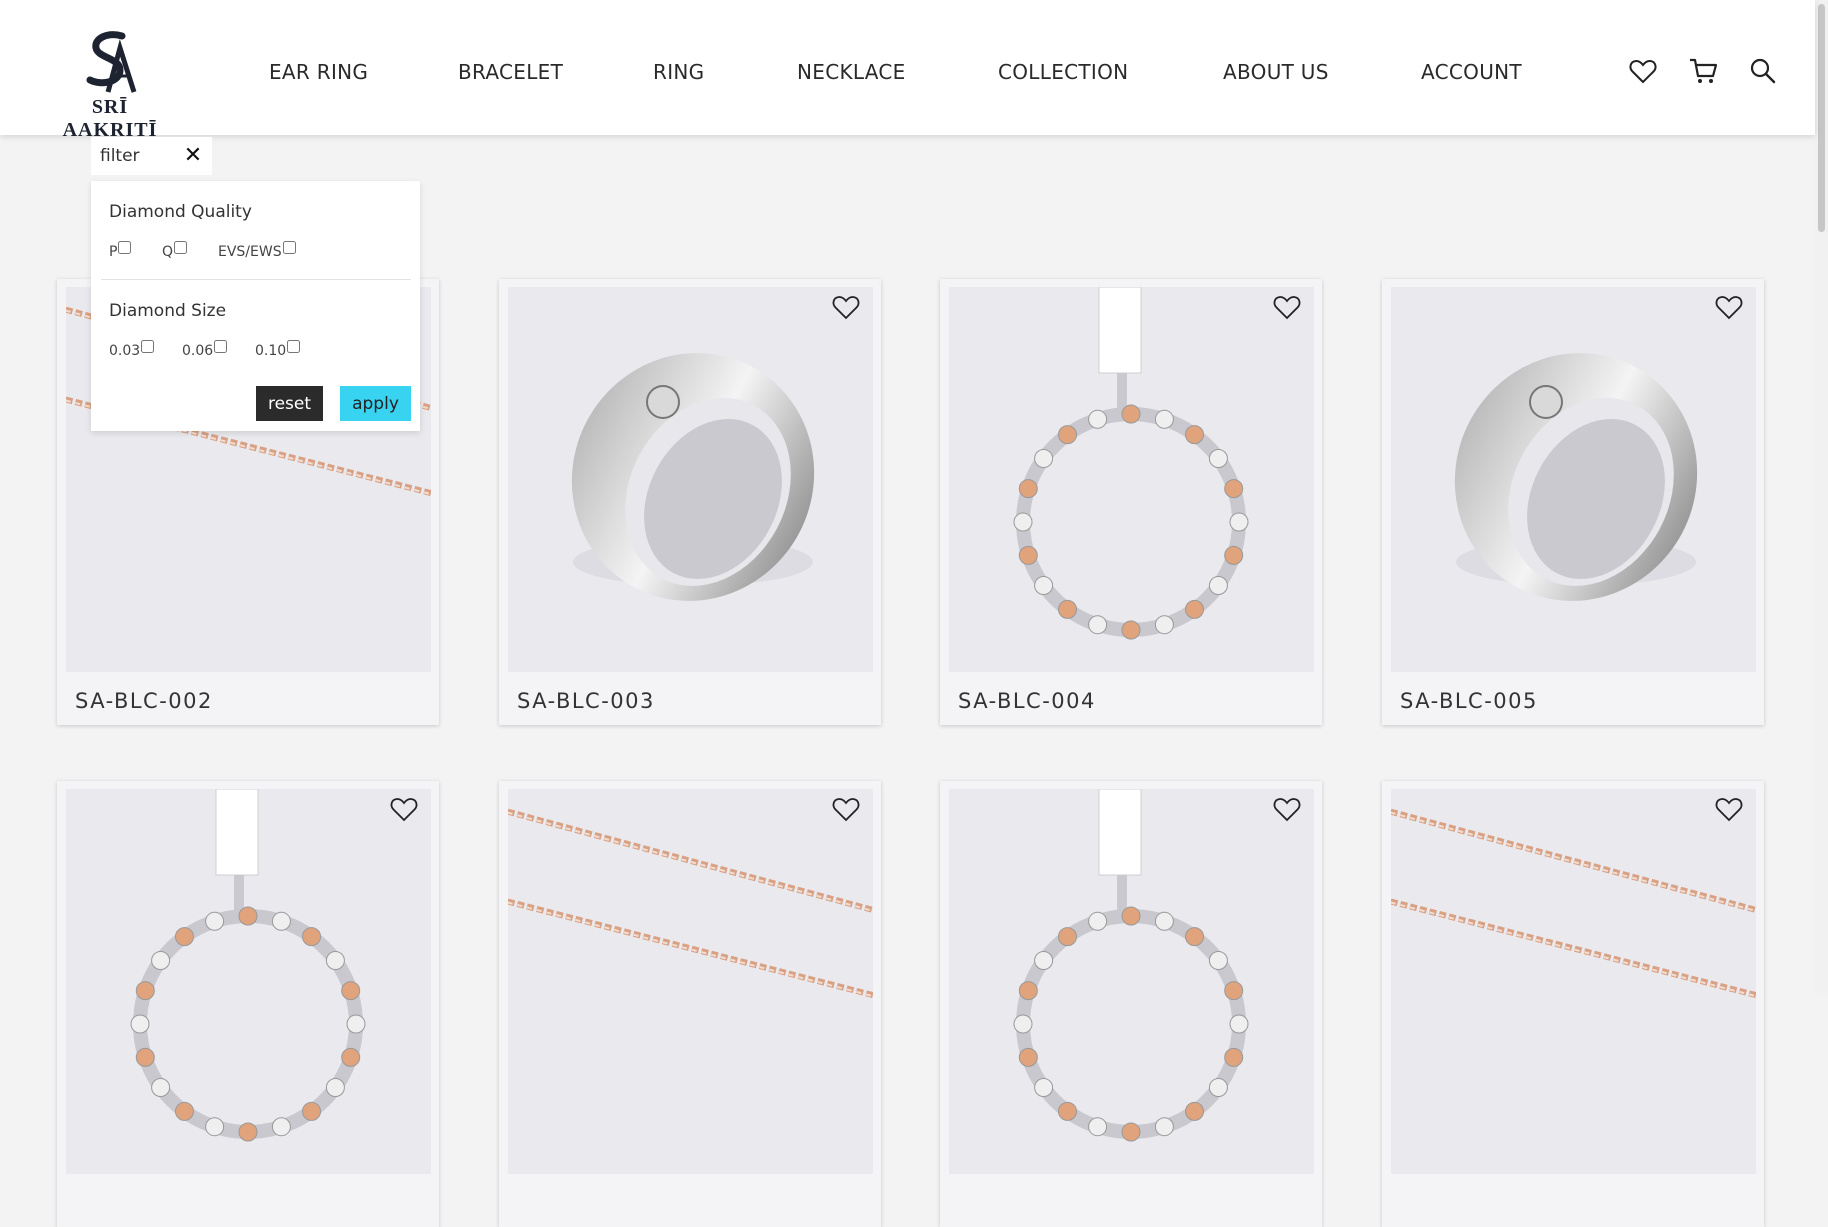  Describe the element at coordinates (120, 156) in the screenshot. I see `filter-tag-label: filter` at that location.